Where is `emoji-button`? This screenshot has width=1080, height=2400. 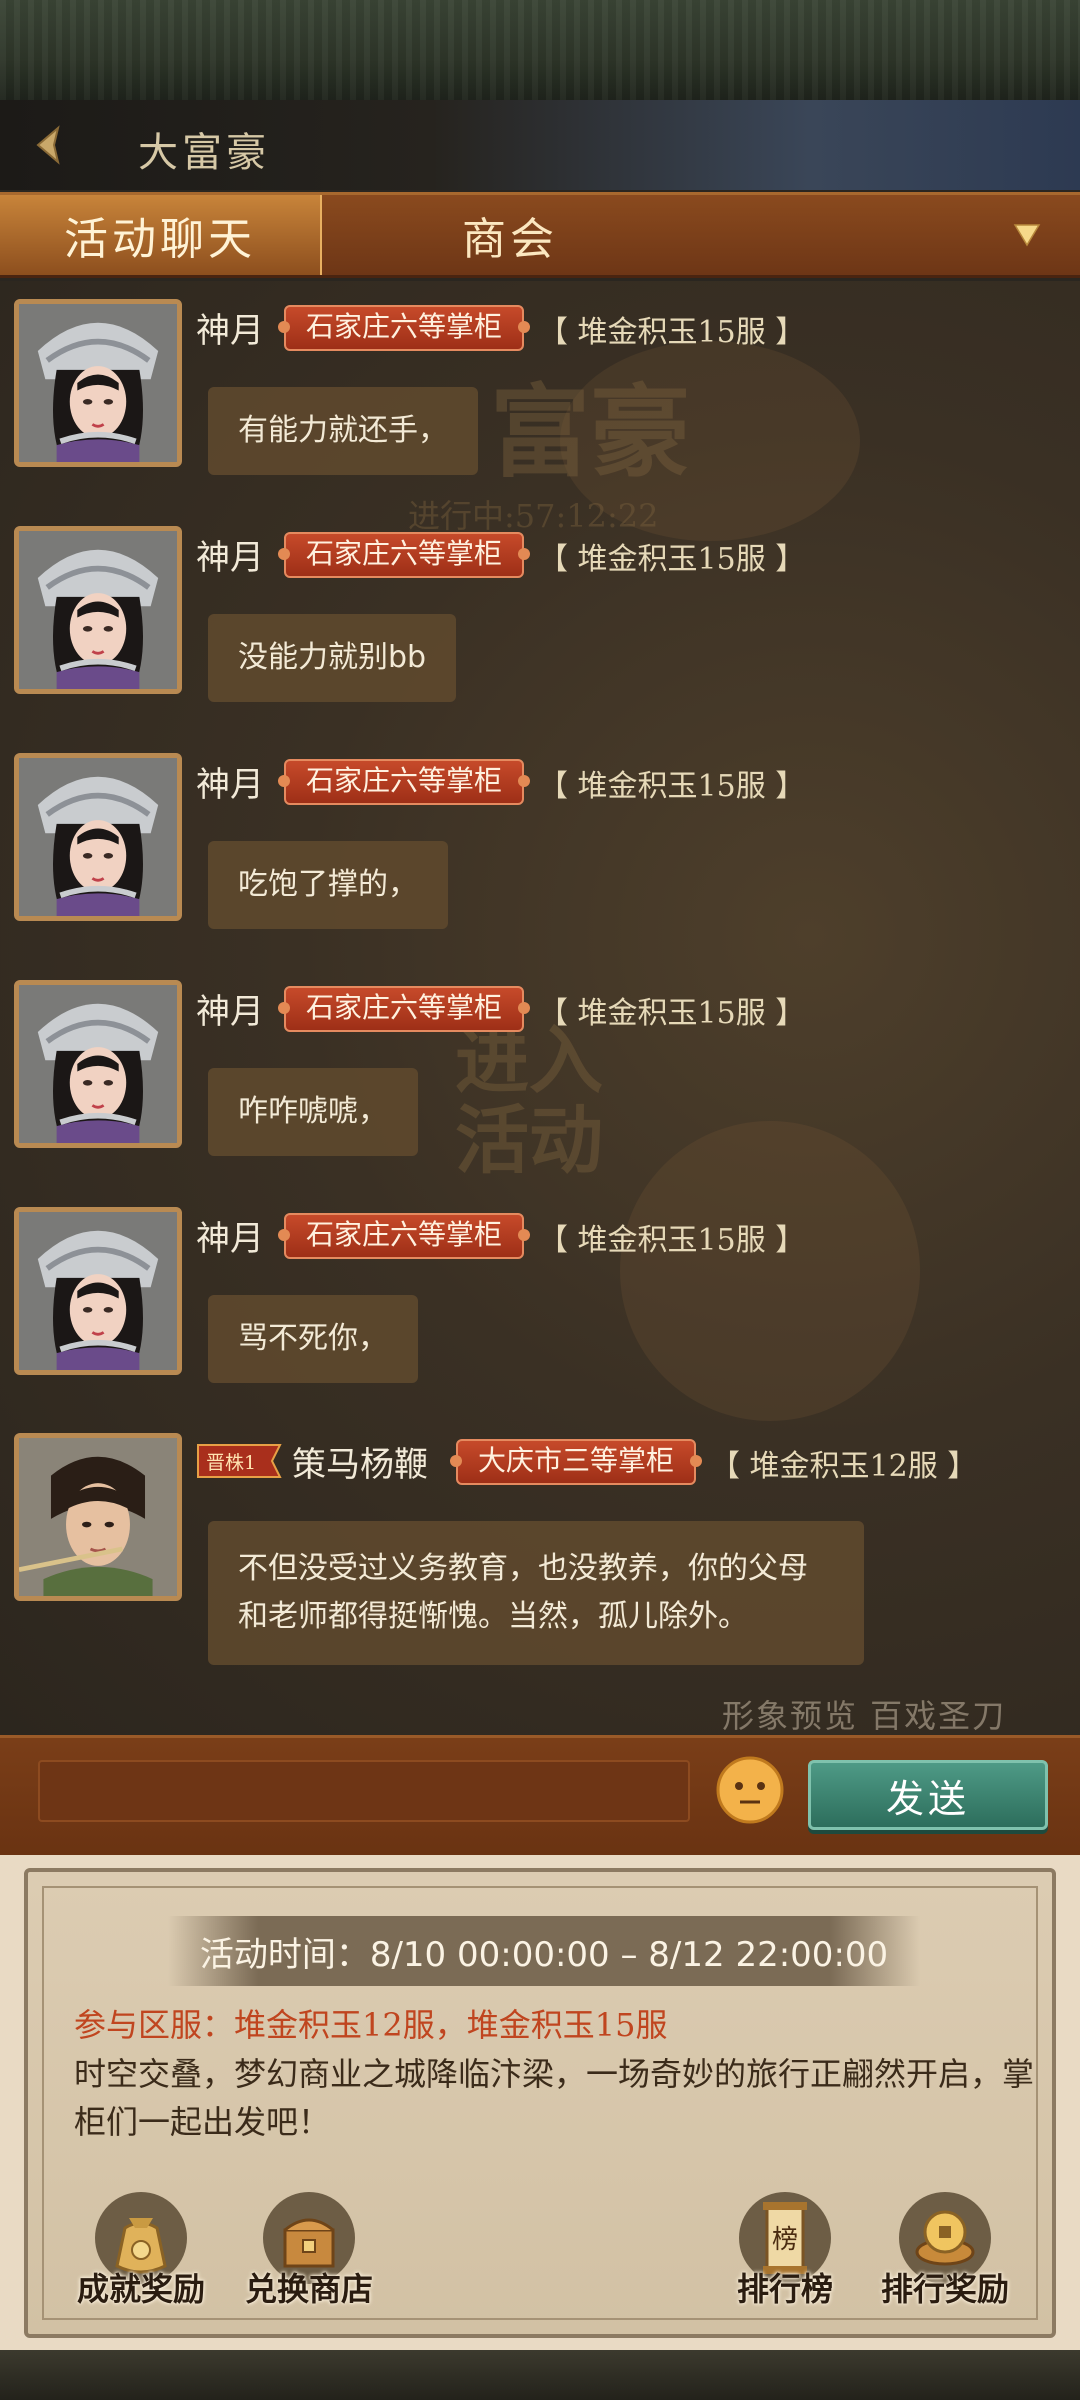
emoji-button is located at coordinates (750, 1790).